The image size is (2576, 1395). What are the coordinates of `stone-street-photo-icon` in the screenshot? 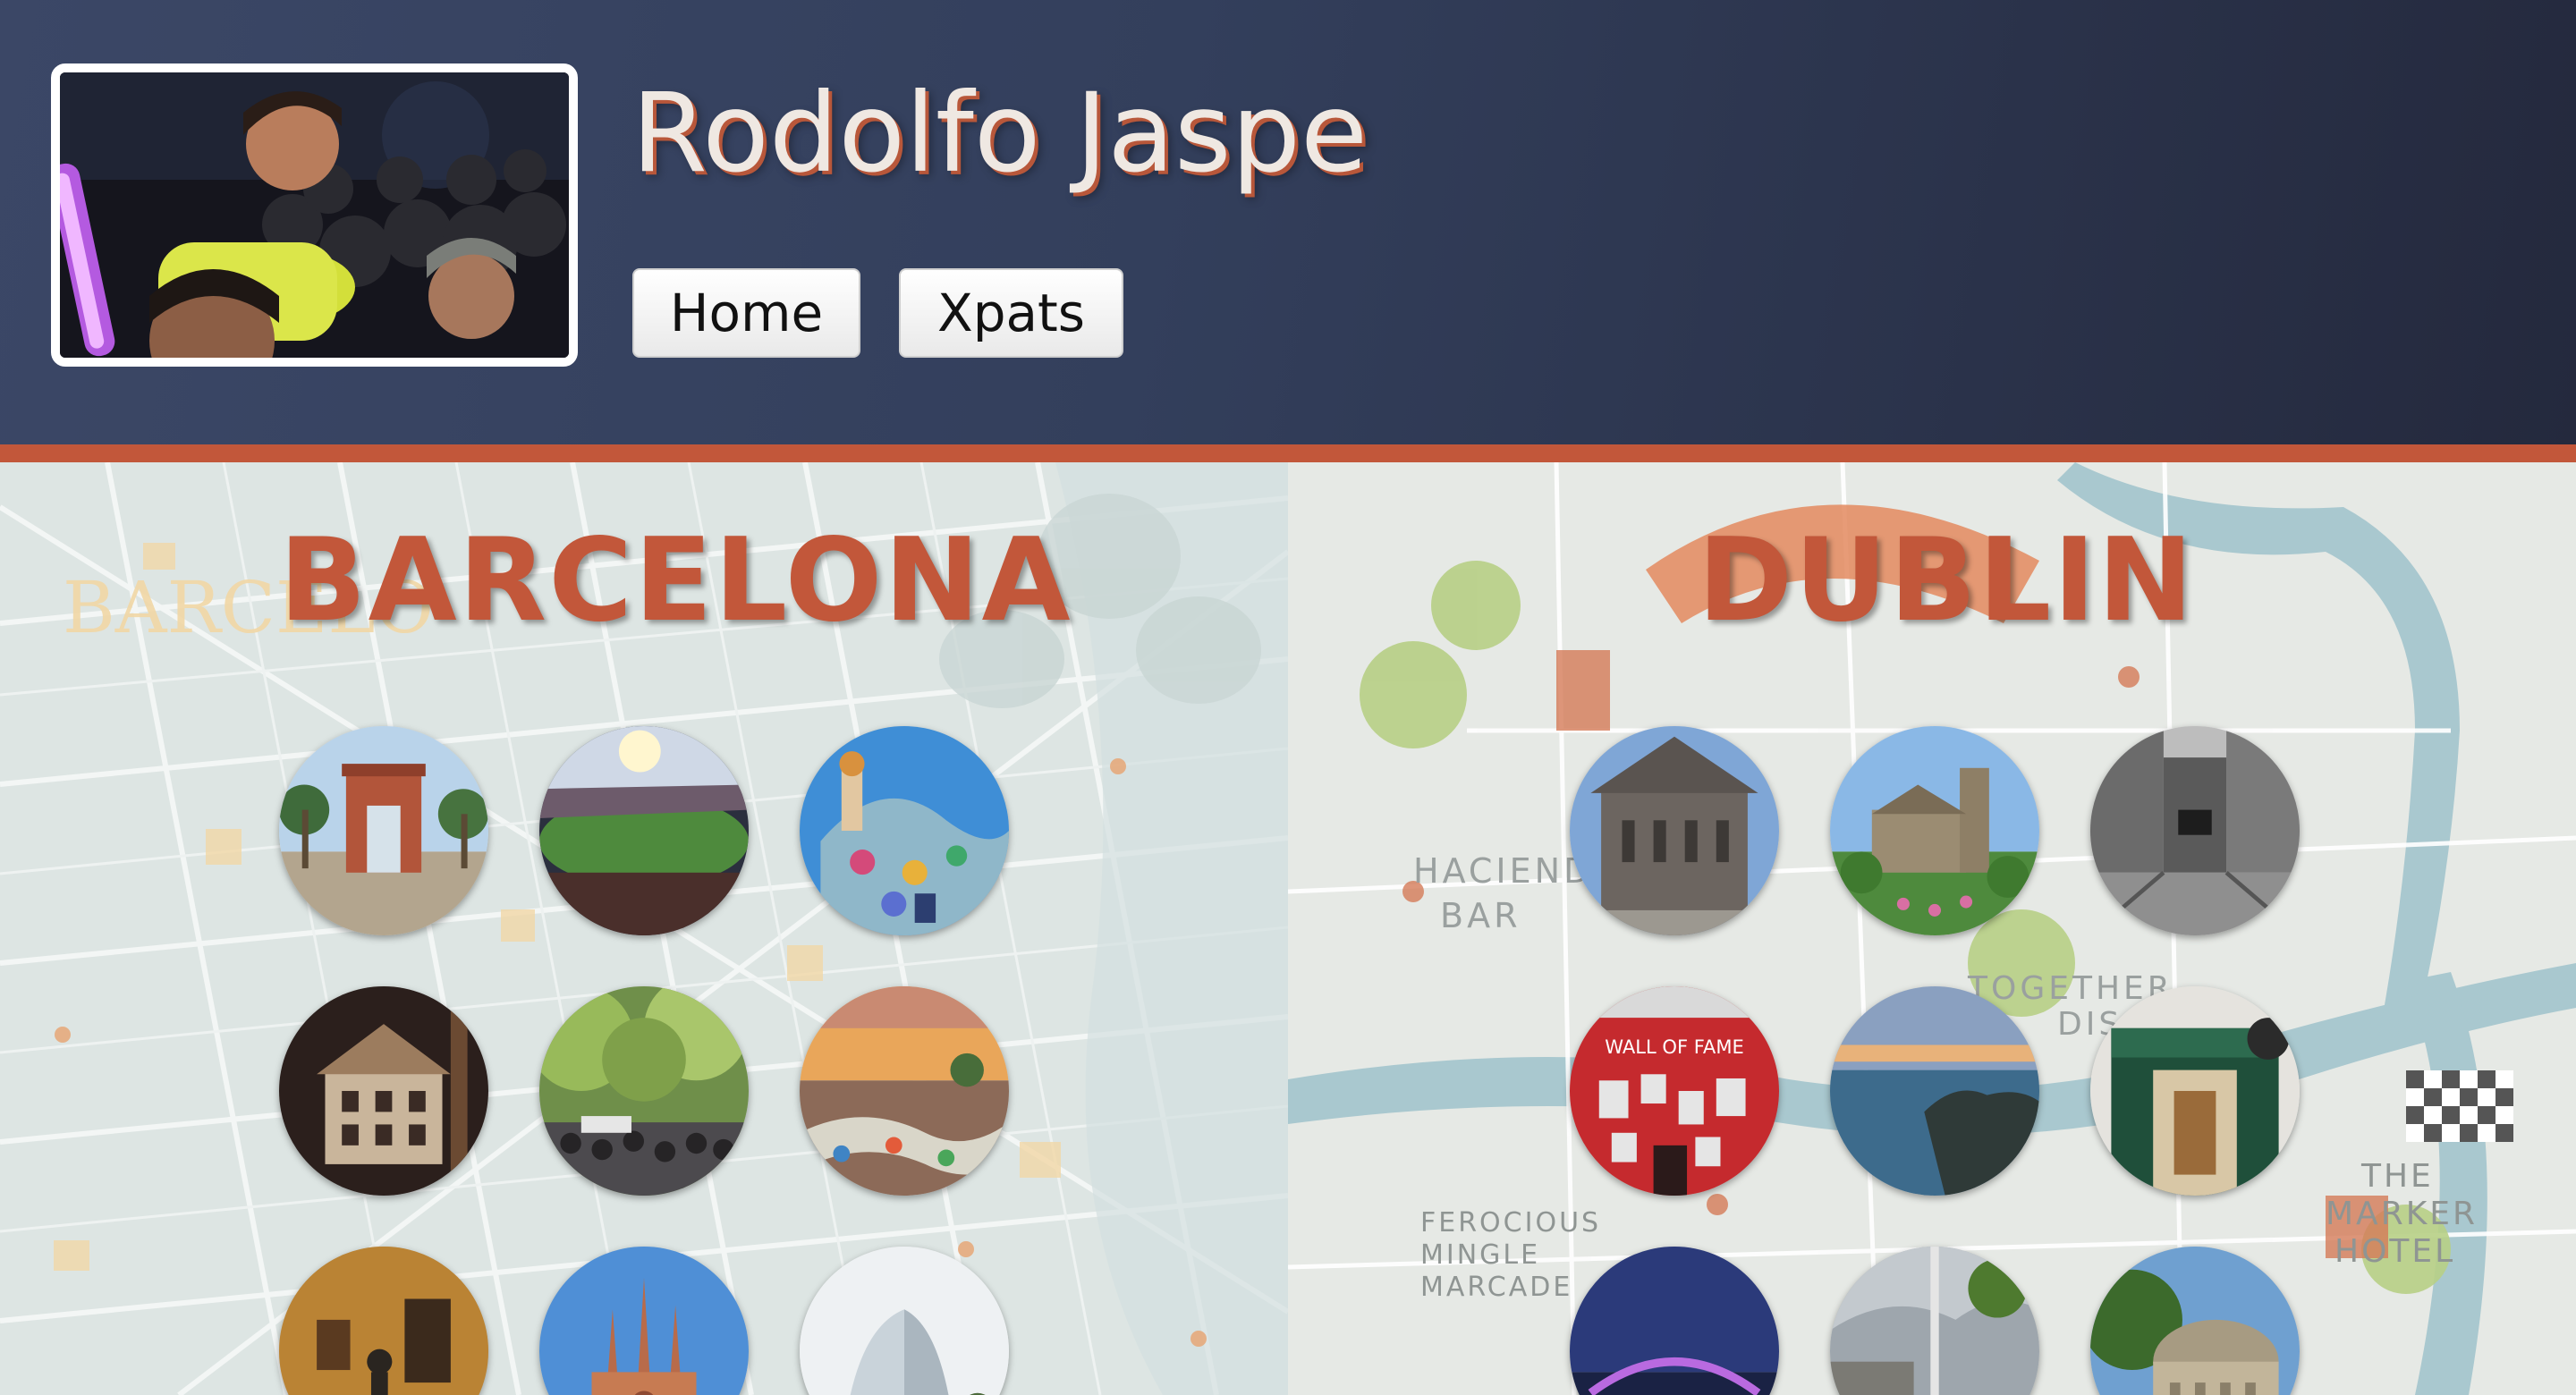 It's located at (2195, 830).